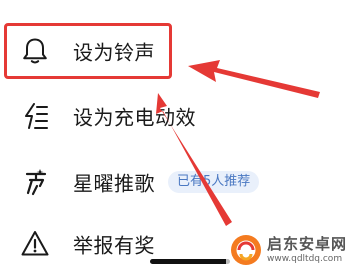 The width and height of the screenshot is (351, 274). I want to click on home-indicator, so click(190, 261).